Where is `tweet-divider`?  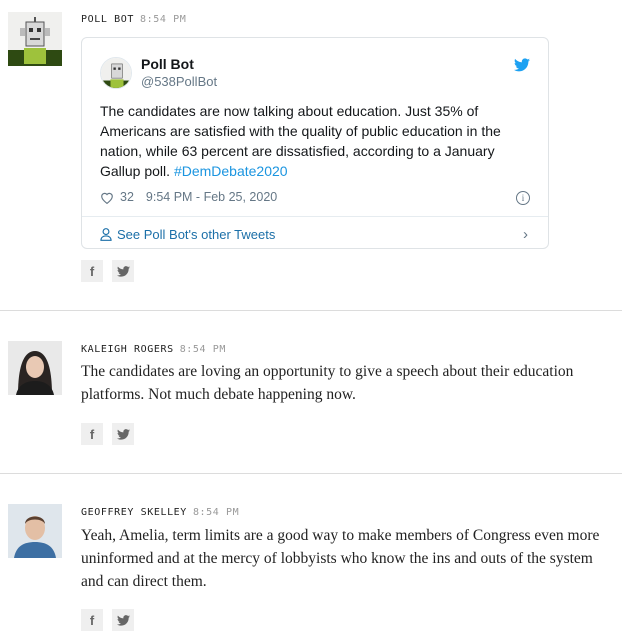 tweet-divider is located at coordinates (315, 216).